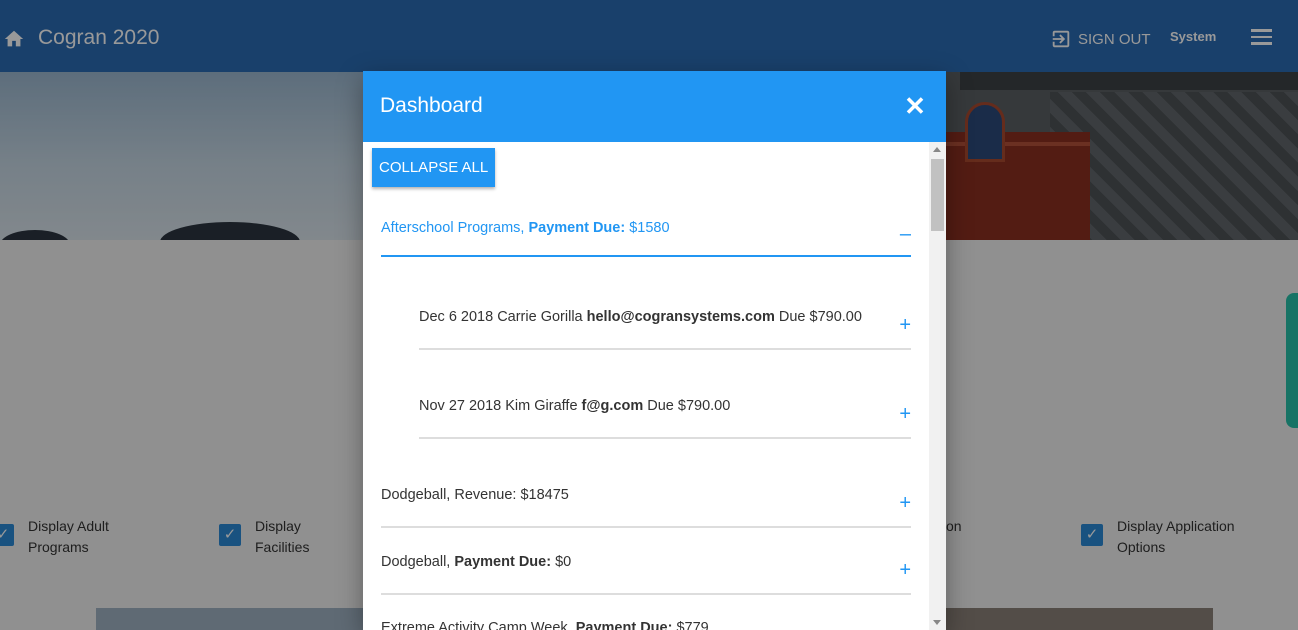 This screenshot has width=1298, height=630. I want to click on scroll-up-arrow-icon, so click(937, 149).